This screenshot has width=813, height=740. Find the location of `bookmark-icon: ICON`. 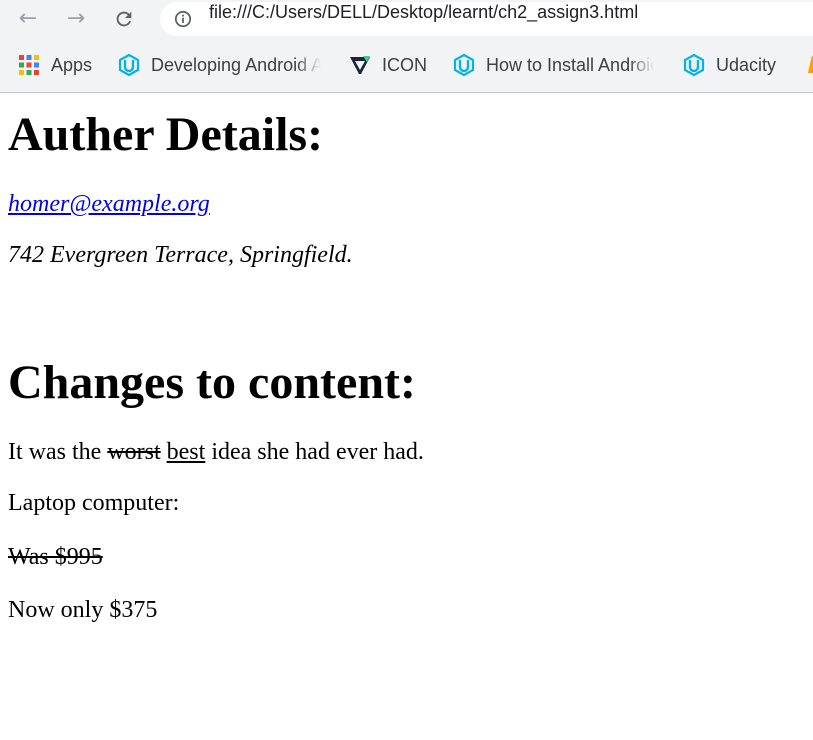

bookmark-icon: ICON is located at coordinates (387, 65).